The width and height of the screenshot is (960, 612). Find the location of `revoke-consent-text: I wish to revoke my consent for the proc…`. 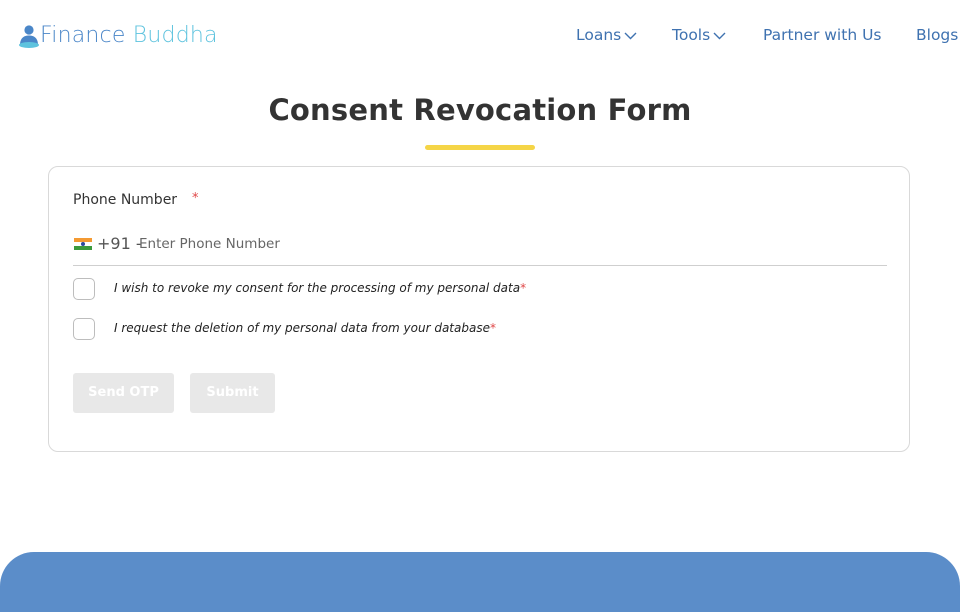

revoke-consent-text: I wish to revoke my consent for the proc… is located at coordinates (317, 288).